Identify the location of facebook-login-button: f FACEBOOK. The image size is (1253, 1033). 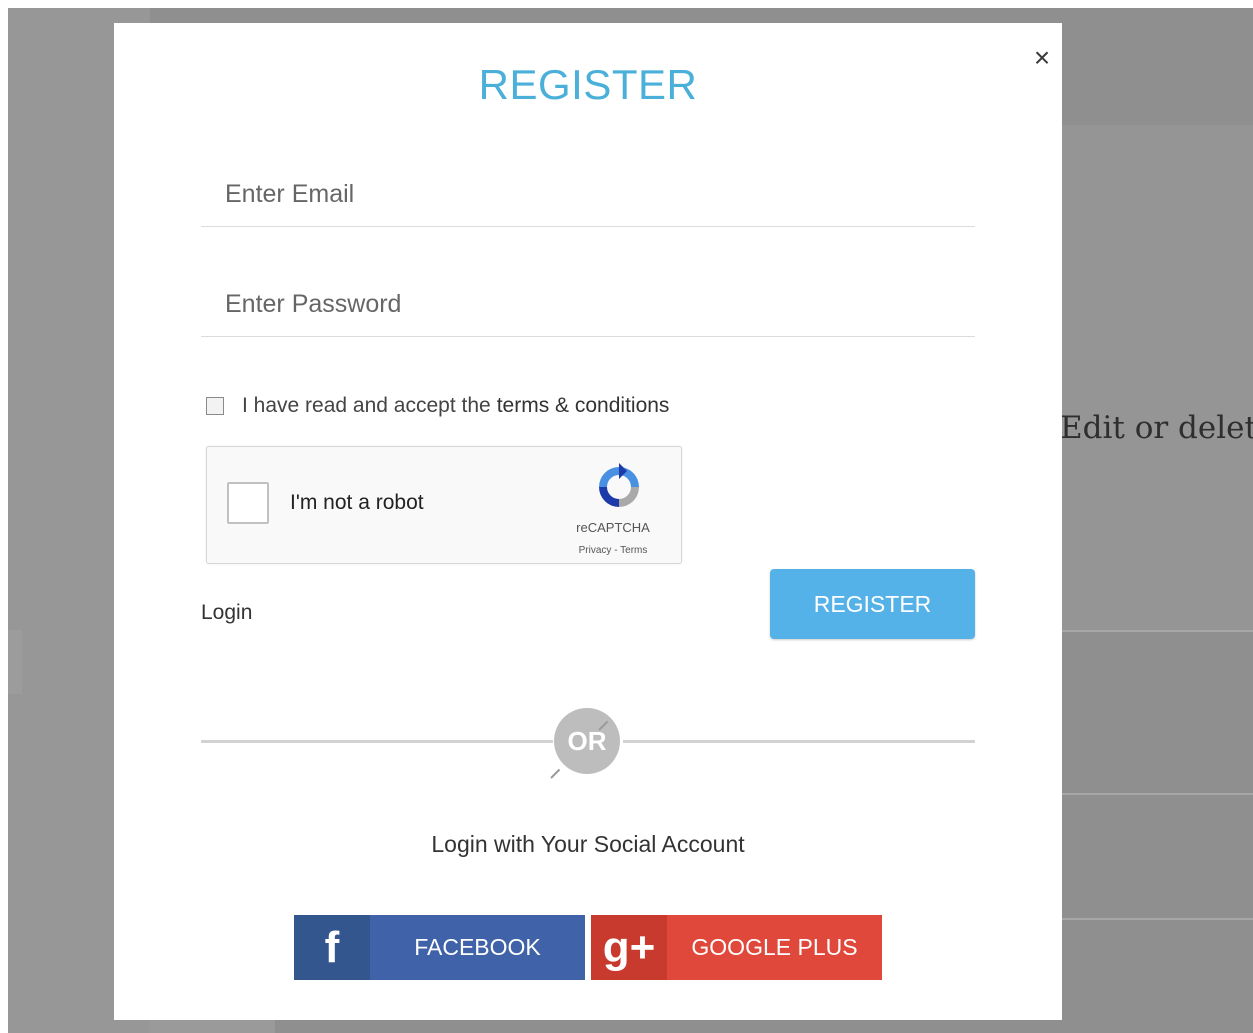
(439, 947).